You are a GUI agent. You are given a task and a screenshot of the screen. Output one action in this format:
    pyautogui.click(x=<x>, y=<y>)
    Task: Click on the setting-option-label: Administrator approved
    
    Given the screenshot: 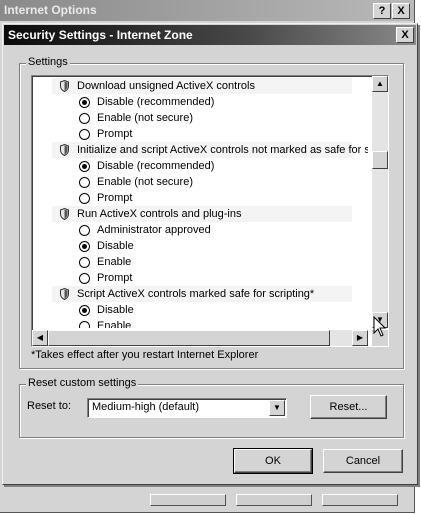 What is the action you would take?
    pyautogui.click(x=154, y=230)
    